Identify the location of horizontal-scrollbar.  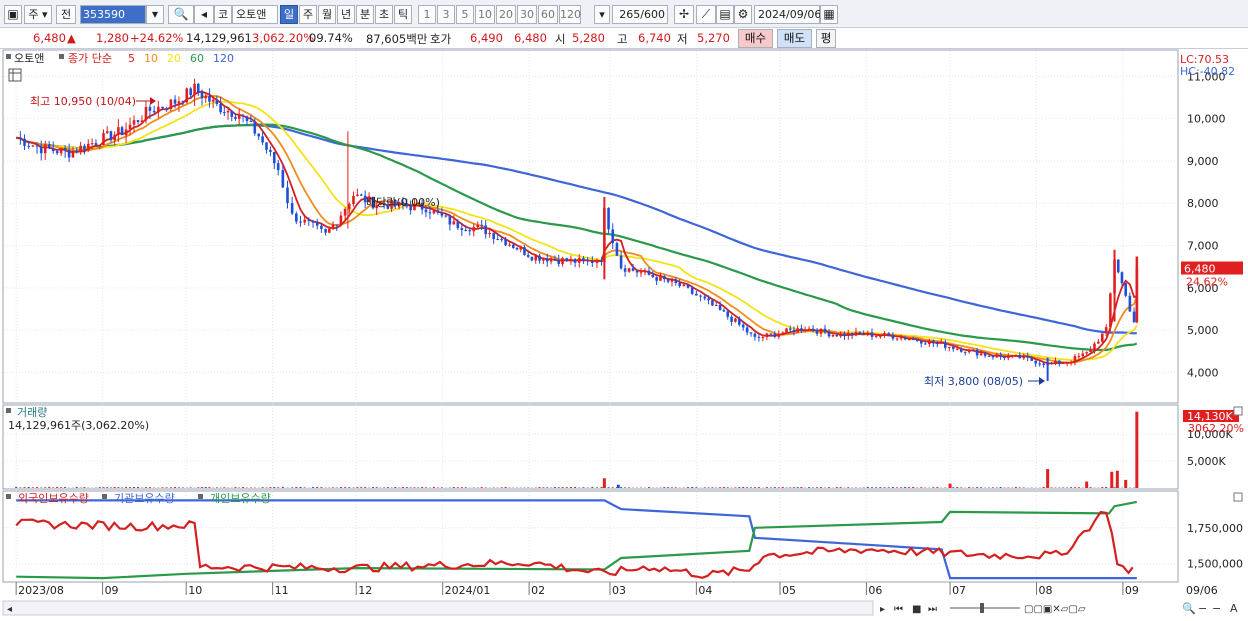
(438, 608).